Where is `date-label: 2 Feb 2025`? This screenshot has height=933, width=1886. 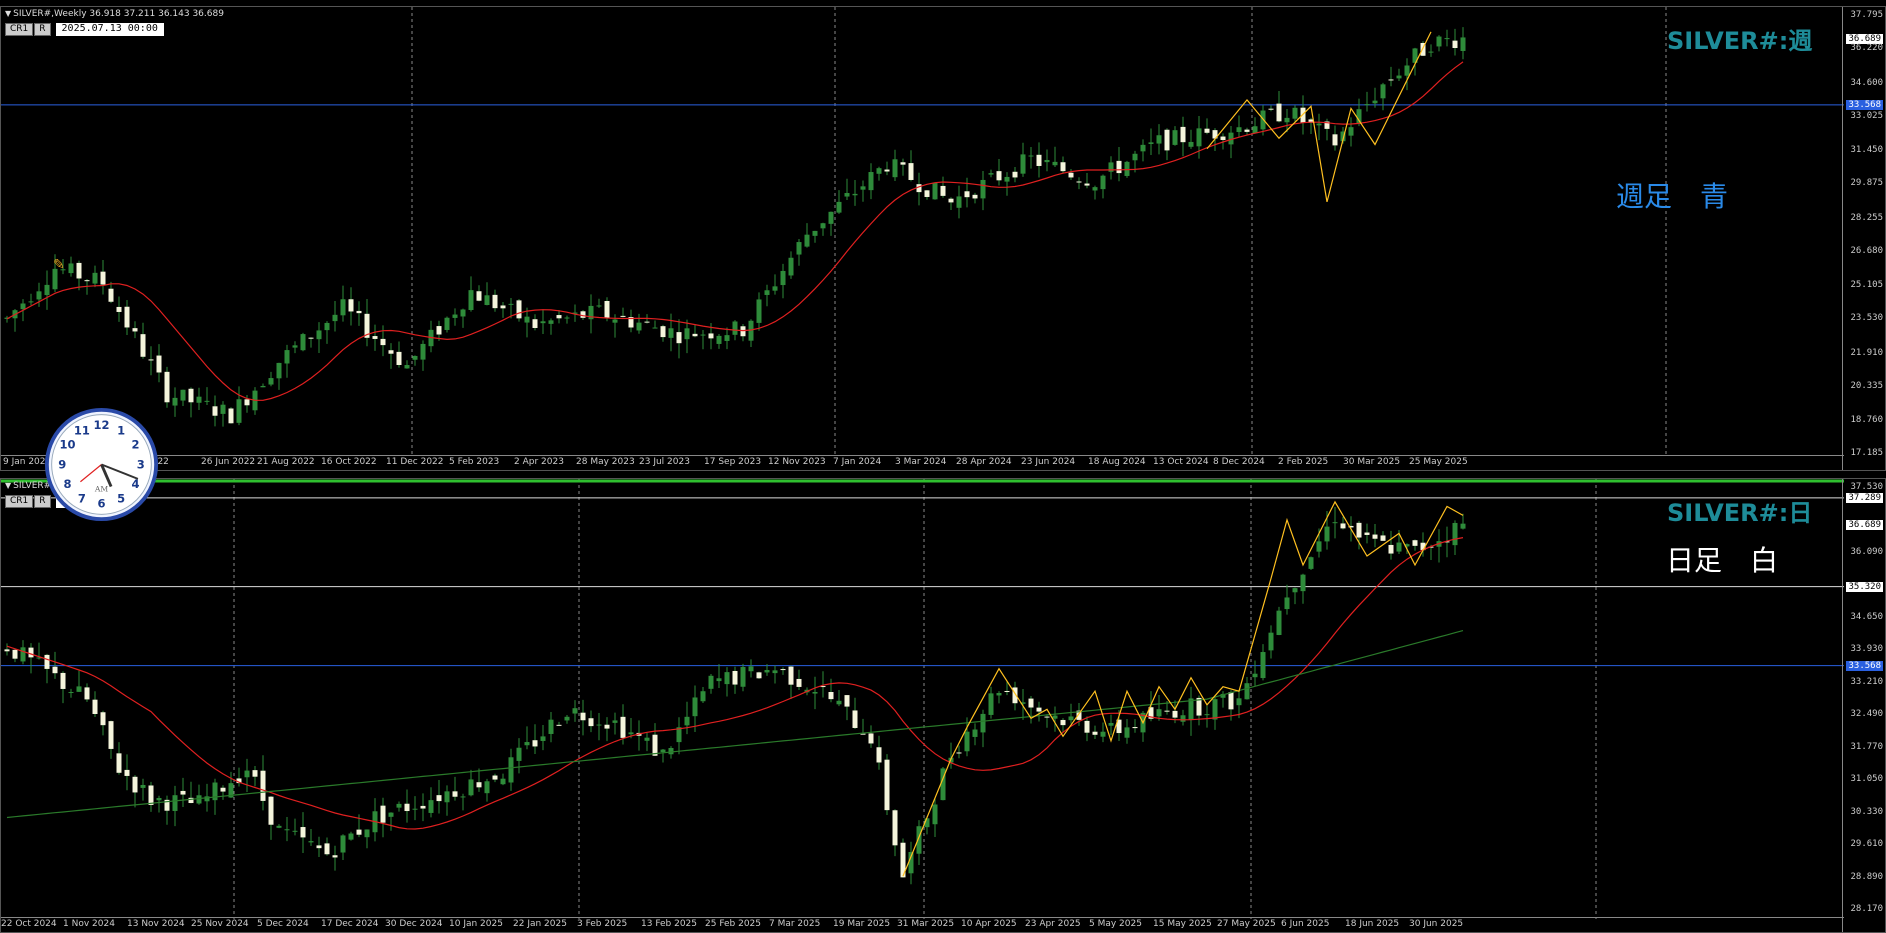
date-label: 2 Feb 2025 is located at coordinates (1303, 462).